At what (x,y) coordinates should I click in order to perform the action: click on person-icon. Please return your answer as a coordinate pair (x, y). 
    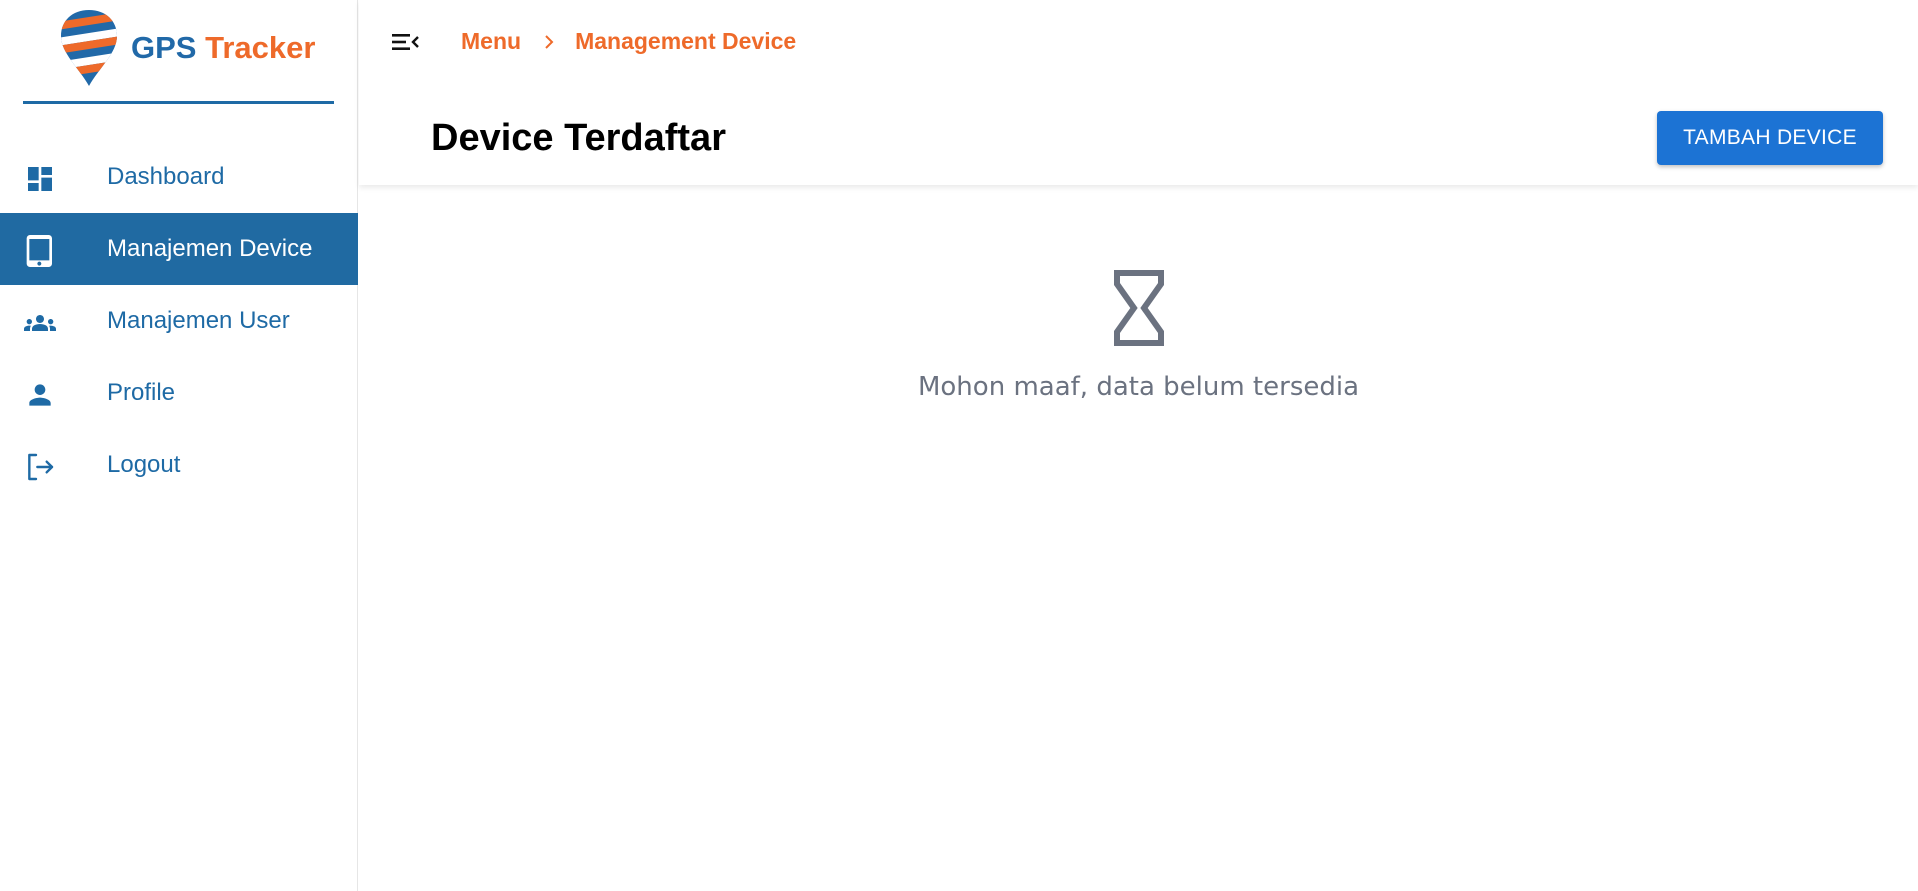
    Looking at the image, I should click on (40, 395).